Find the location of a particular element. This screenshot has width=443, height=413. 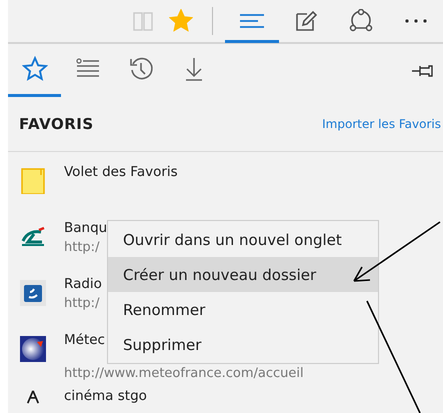

globe-icon is located at coordinates (33, 349).